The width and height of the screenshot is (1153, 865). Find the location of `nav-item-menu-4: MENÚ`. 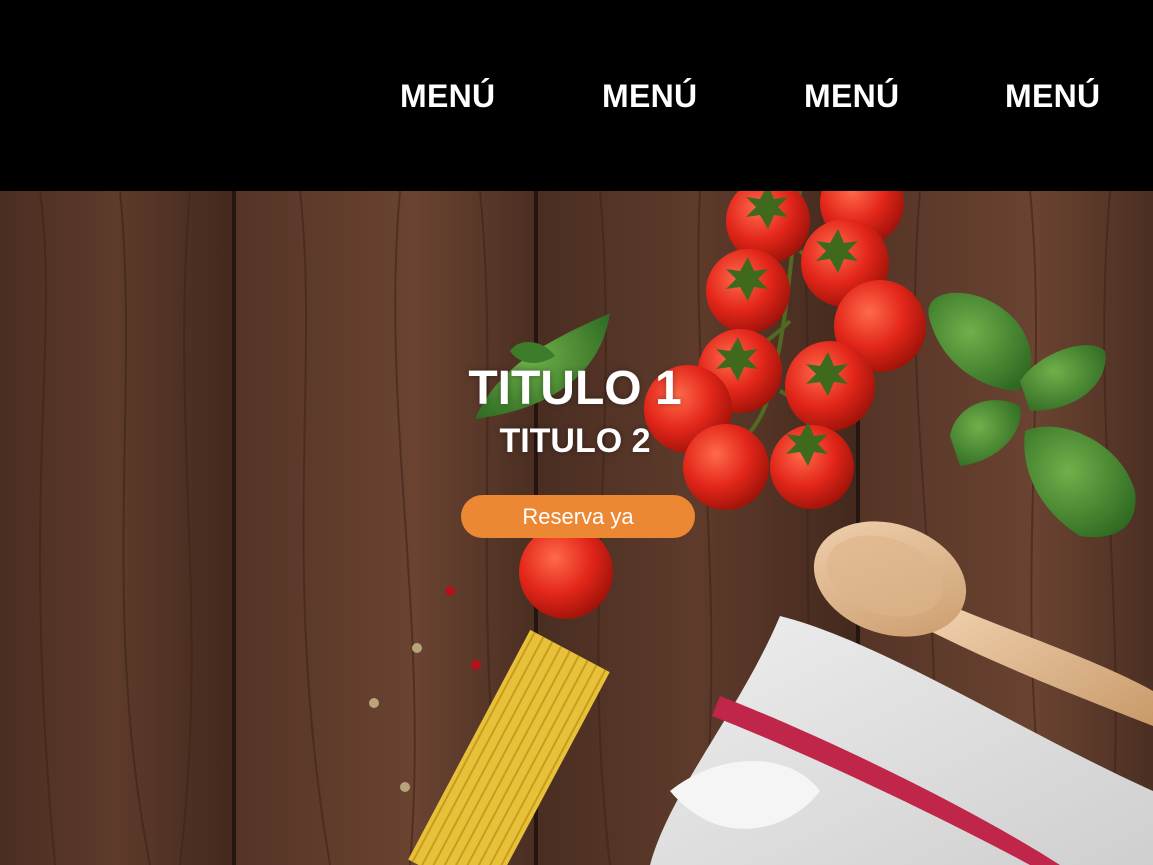

nav-item-menu-4: MENÚ is located at coordinates (1052, 96).